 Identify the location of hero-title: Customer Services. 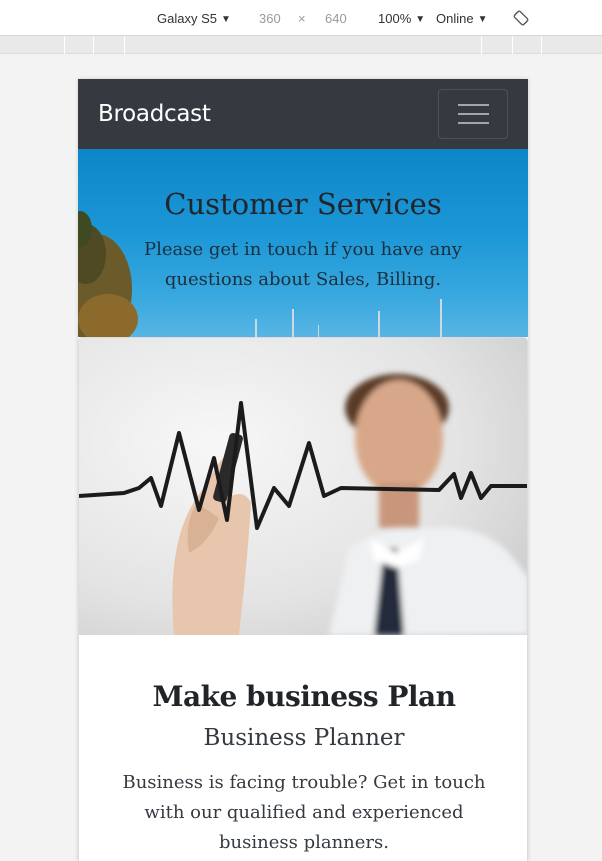
(303, 204).